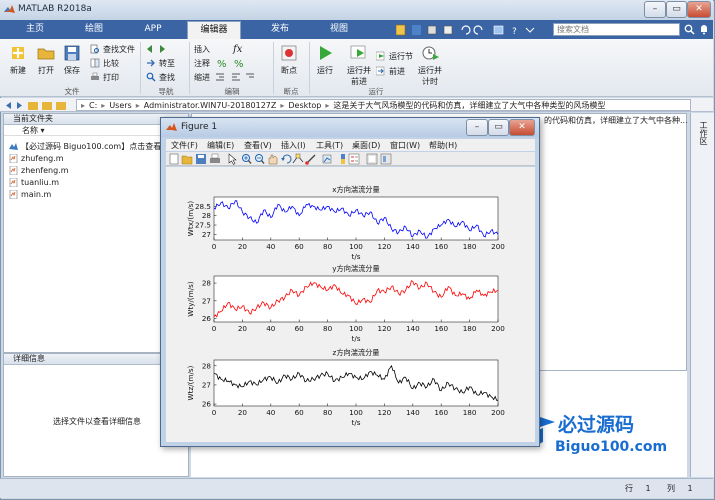 This screenshot has width=715, height=500. I want to click on x-tick-label: 160, so click(441, 412).